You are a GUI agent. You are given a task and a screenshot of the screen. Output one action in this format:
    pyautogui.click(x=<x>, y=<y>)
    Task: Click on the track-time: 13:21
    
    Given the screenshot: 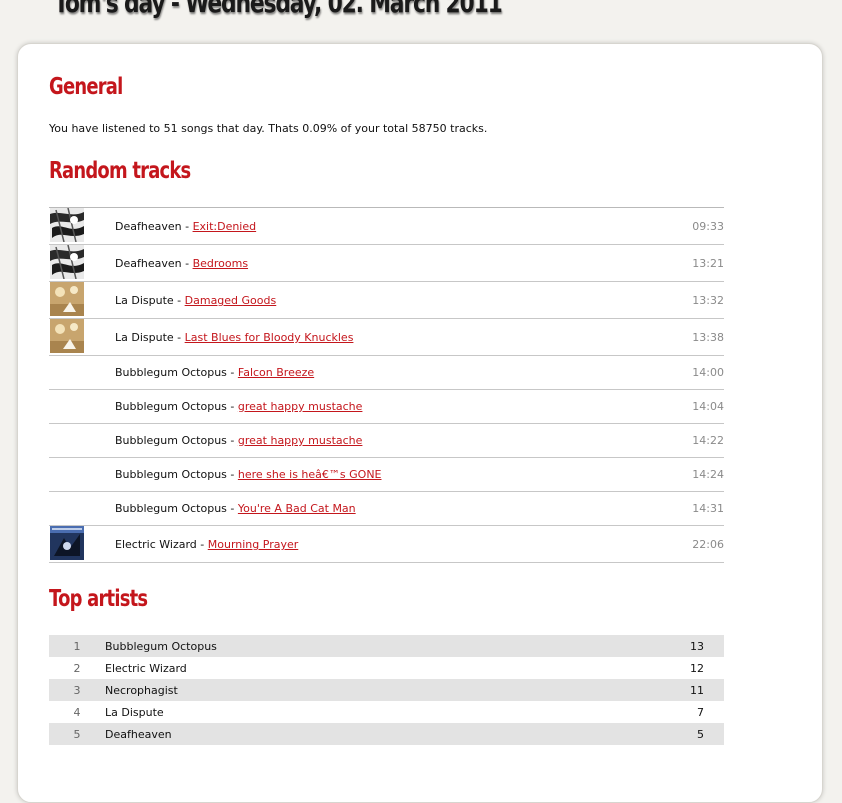 What is the action you would take?
    pyautogui.click(x=708, y=263)
    